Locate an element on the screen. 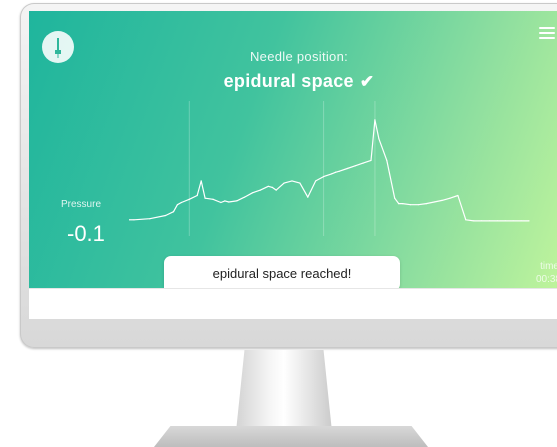  notification-bubble: epidural space reached! is located at coordinates (282, 274).